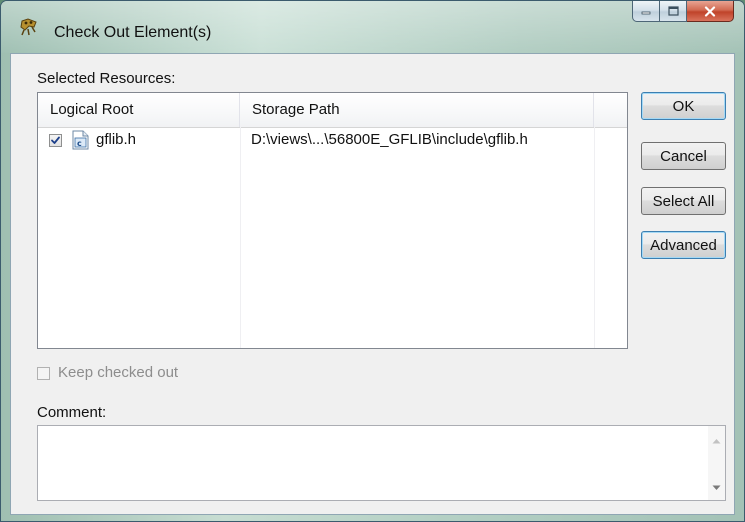 The image size is (745, 522). Describe the element at coordinates (118, 372) in the screenshot. I see `keep-checked-out-label: Keep checked out` at that location.